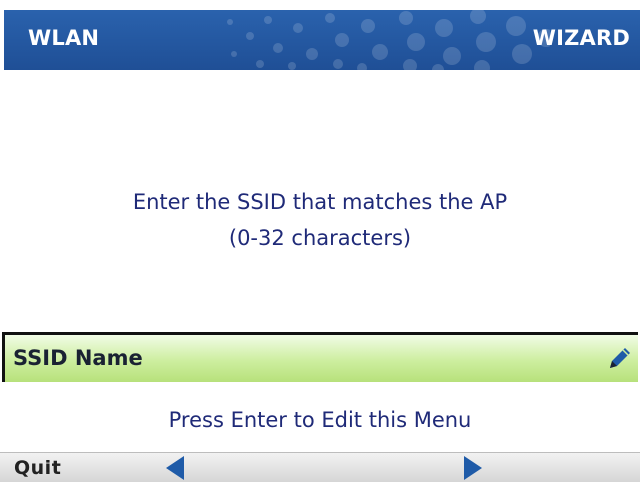  I want to click on softkey-bar: Quit, so click(320, 467).